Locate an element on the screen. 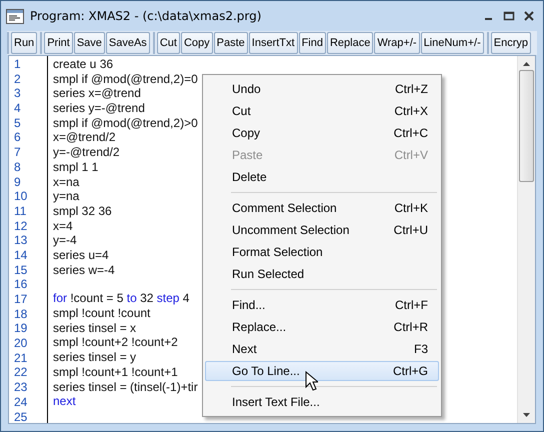 Image resolution: width=544 pixels, height=432 pixels. code-line: y=-@trend/2 is located at coordinates (86, 152).